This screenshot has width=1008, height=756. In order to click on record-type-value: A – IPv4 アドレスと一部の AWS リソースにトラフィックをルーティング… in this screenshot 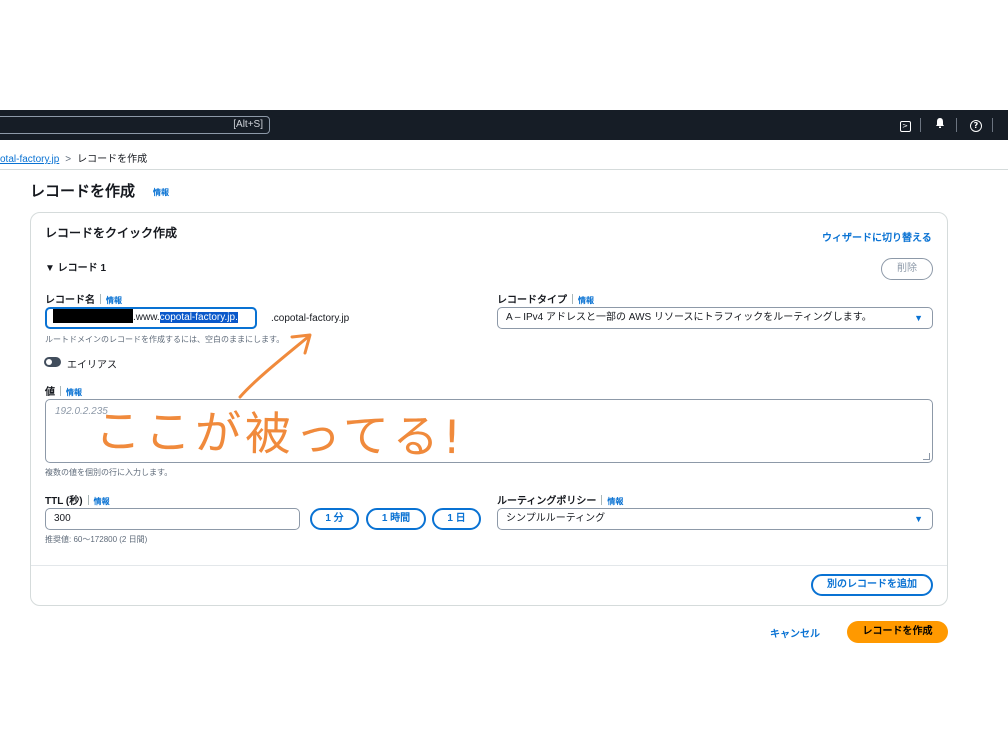, I will do `click(689, 317)`.